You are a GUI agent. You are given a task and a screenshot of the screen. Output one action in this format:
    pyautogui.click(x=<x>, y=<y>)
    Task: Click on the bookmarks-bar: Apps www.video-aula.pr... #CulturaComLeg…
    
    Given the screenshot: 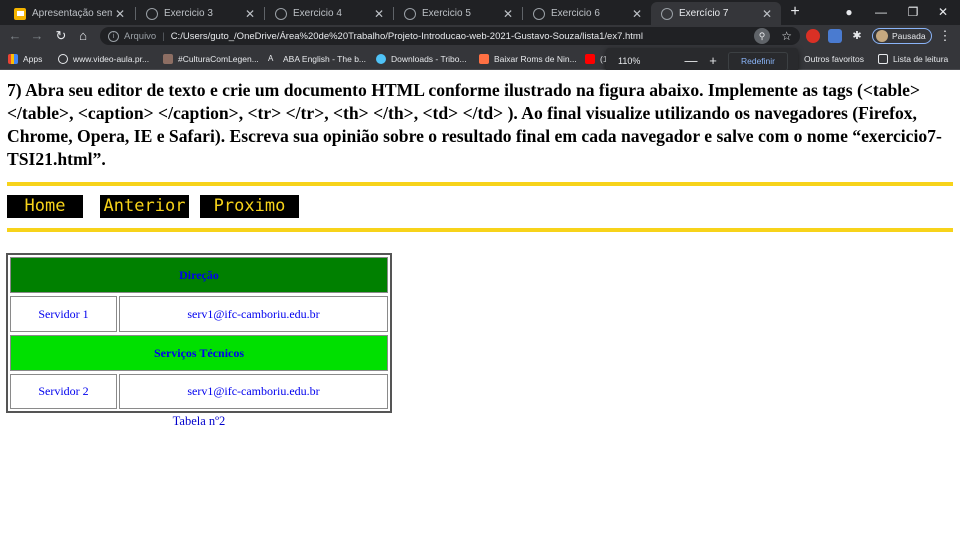 What is the action you would take?
    pyautogui.click(x=480, y=58)
    